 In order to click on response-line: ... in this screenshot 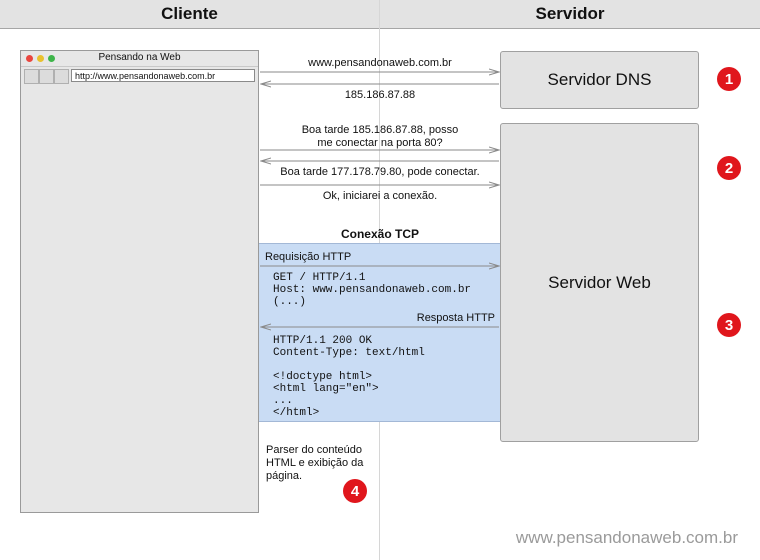, I will do `click(283, 401)`.